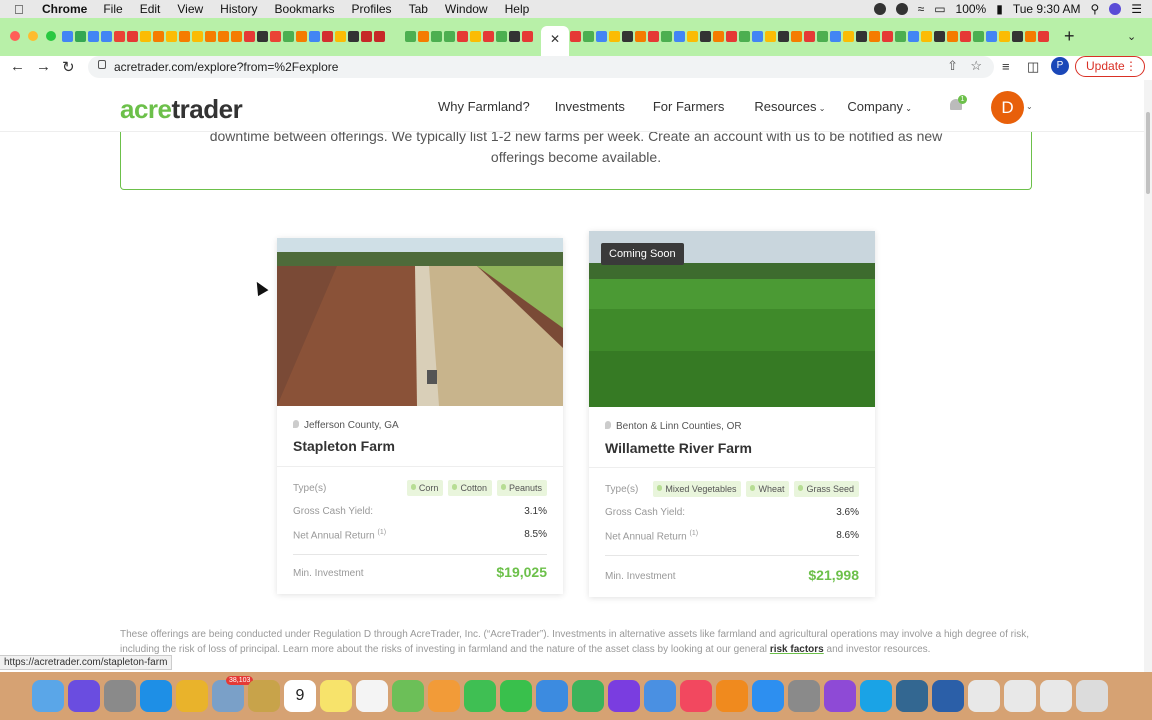 This screenshot has width=1152, height=720. Describe the element at coordinates (192, 696) in the screenshot. I see `chrome-icon` at that location.